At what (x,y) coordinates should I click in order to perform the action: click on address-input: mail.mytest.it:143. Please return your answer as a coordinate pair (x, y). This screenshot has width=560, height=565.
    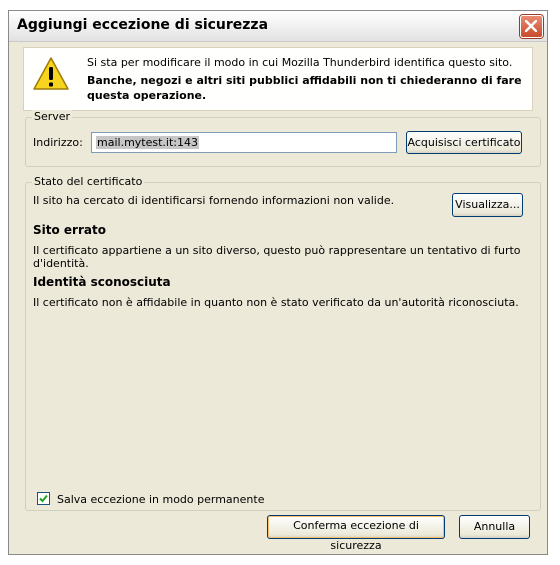
    Looking at the image, I should click on (244, 142).